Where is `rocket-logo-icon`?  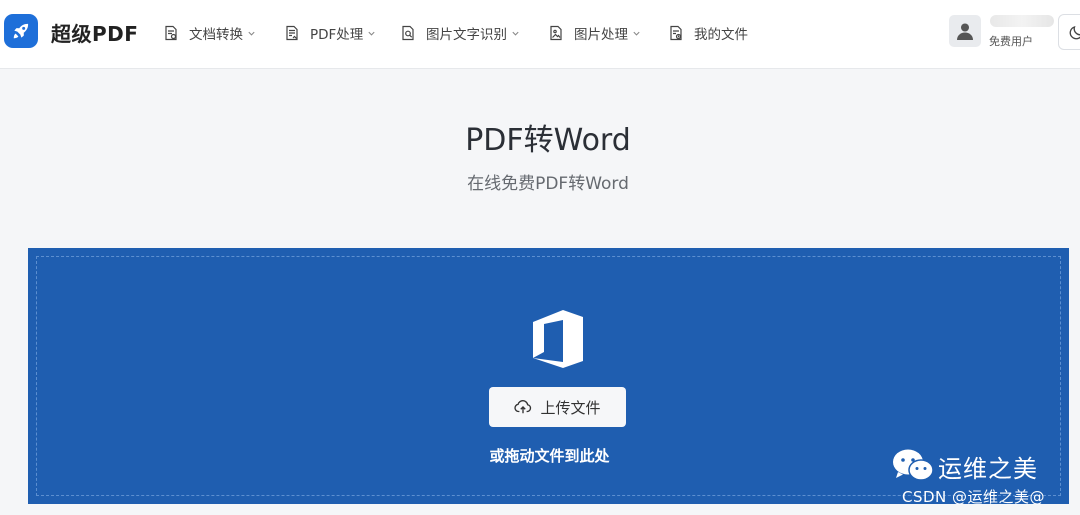
rocket-logo-icon is located at coordinates (21, 31).